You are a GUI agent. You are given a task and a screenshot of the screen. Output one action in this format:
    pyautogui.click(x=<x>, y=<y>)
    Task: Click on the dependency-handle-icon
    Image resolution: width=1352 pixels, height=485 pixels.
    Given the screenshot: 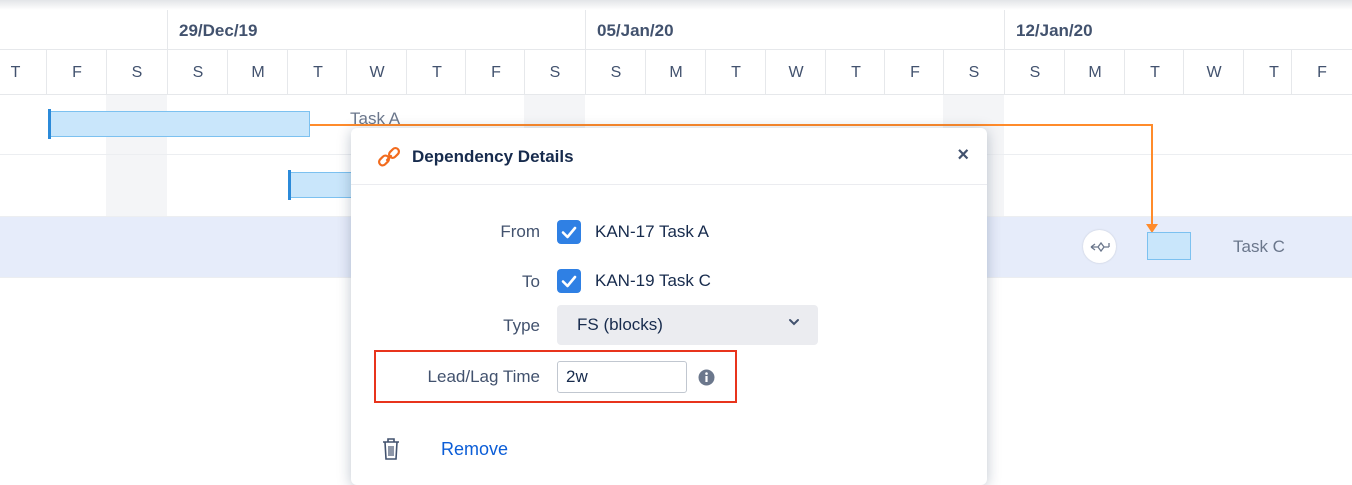 What is the action you would take?
    pyautogui.click(x=1099, y=246)
    